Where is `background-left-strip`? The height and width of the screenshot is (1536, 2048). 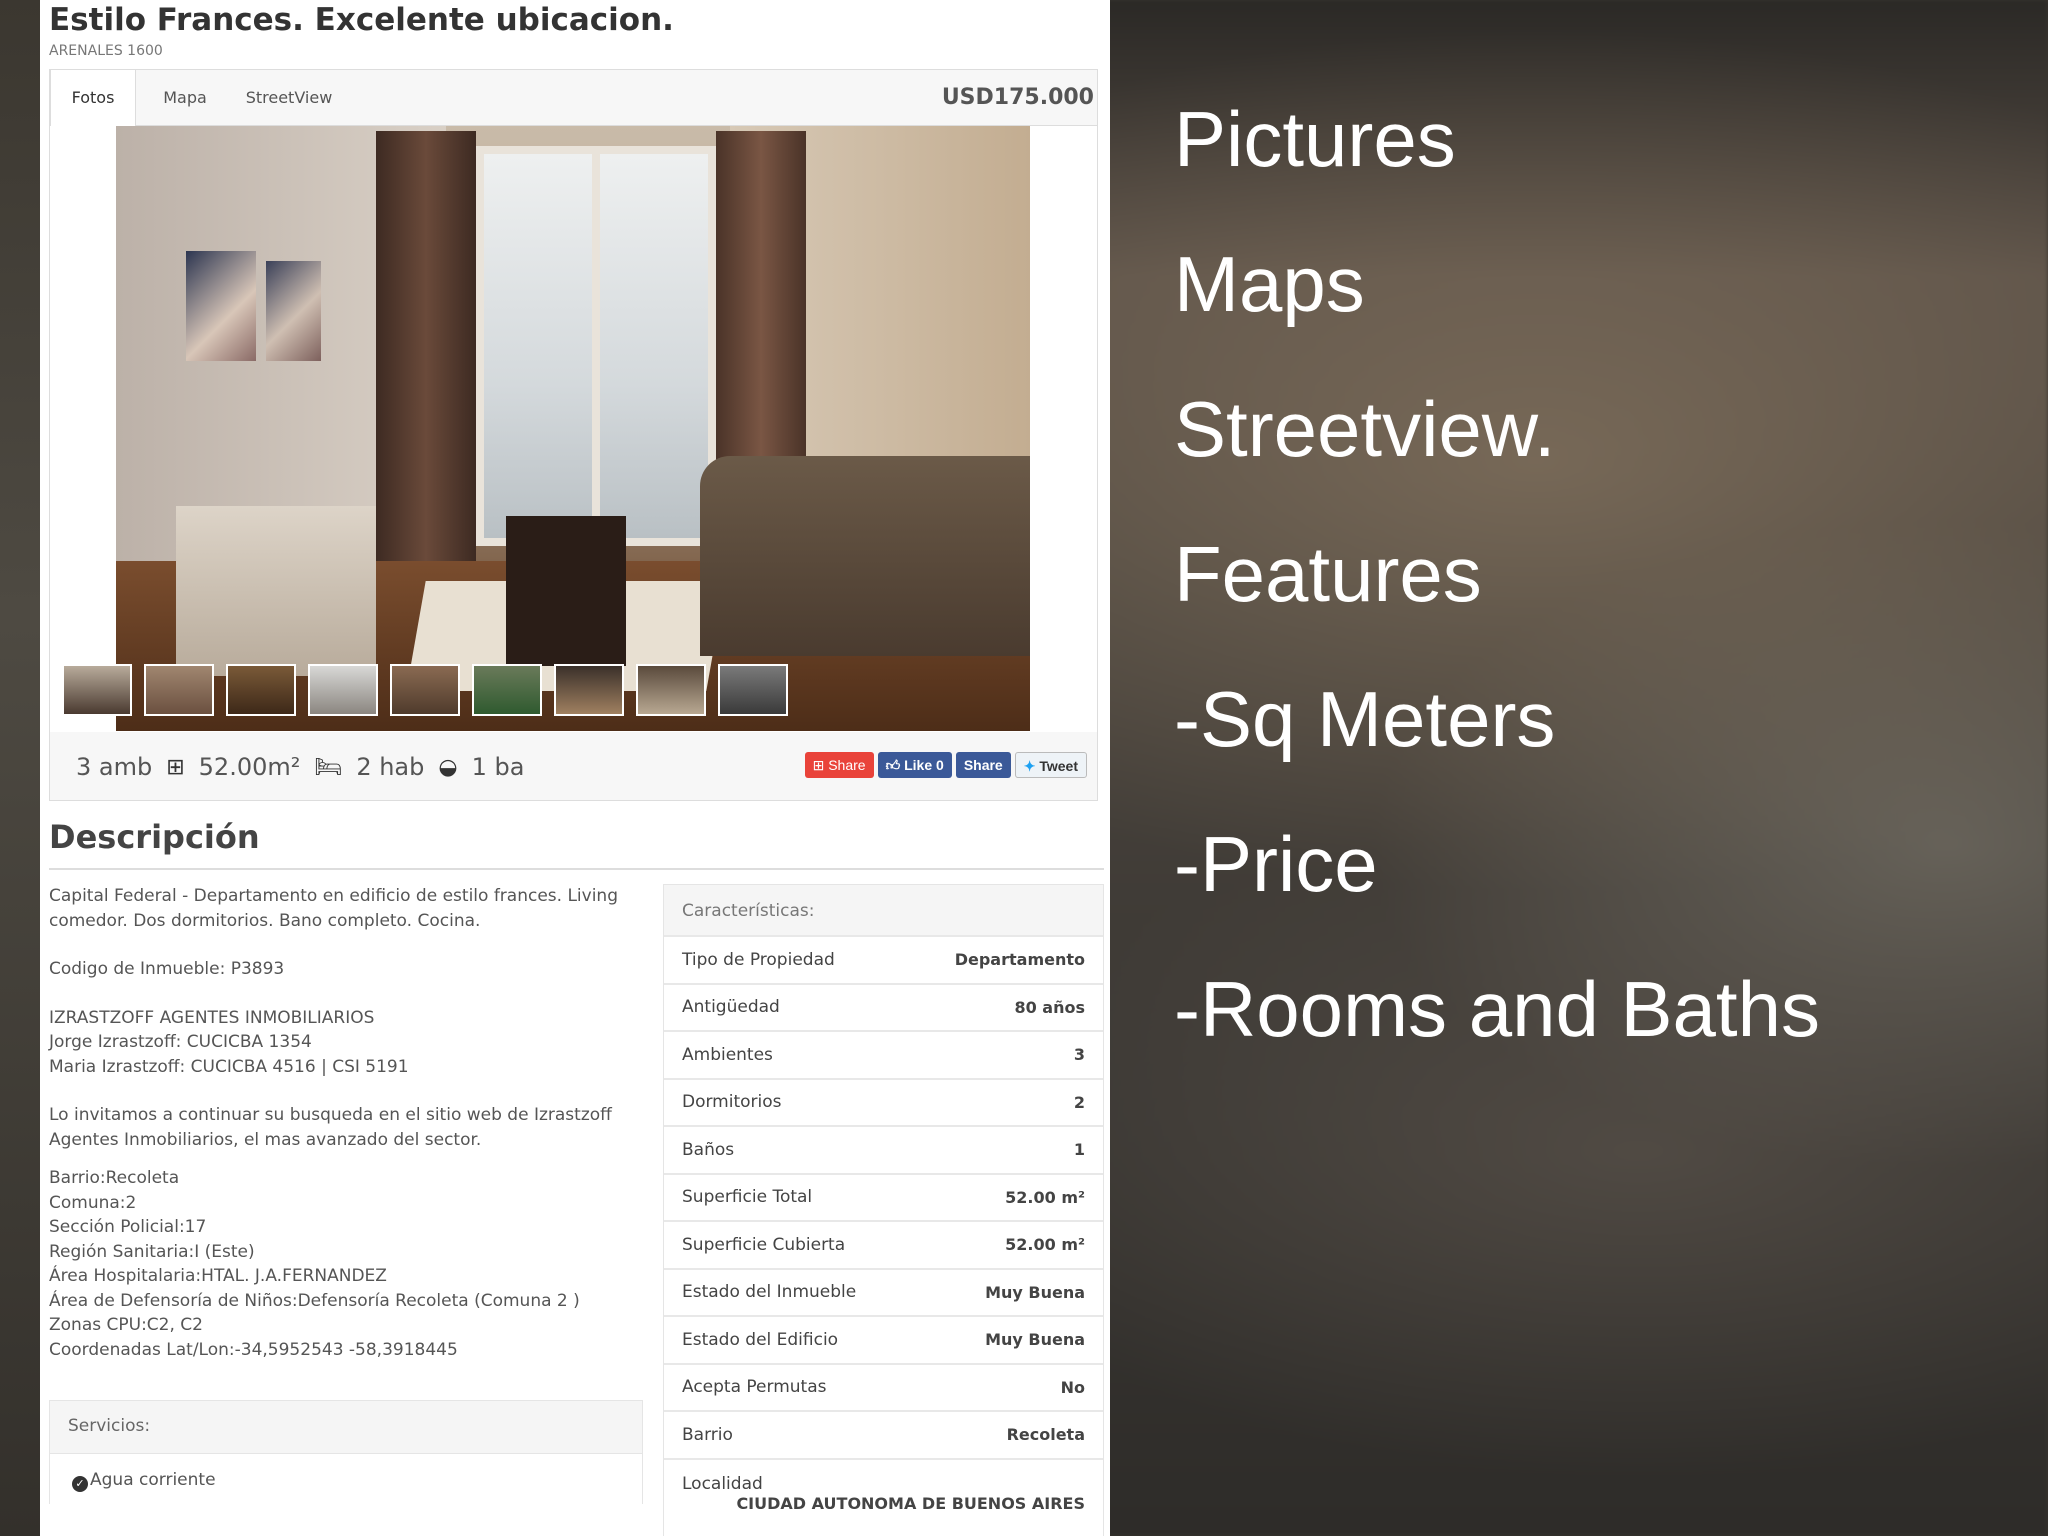 background-left-strip is located at coordinates (20, 768).